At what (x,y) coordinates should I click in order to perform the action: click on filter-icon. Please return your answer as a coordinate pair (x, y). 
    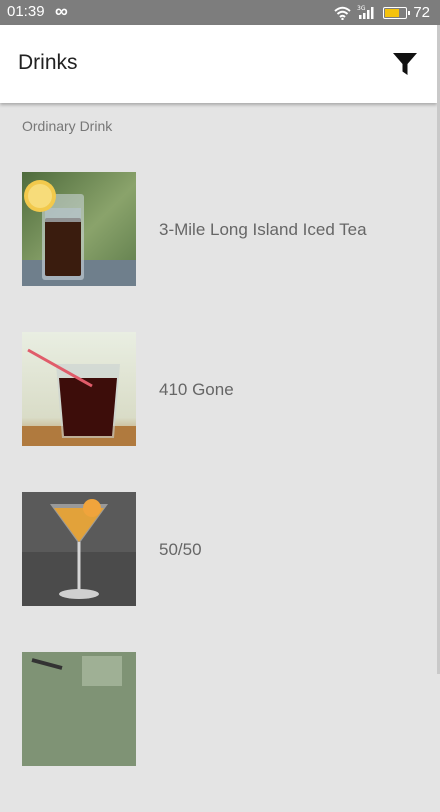
    Looking at the image, I should click on (405, 64).